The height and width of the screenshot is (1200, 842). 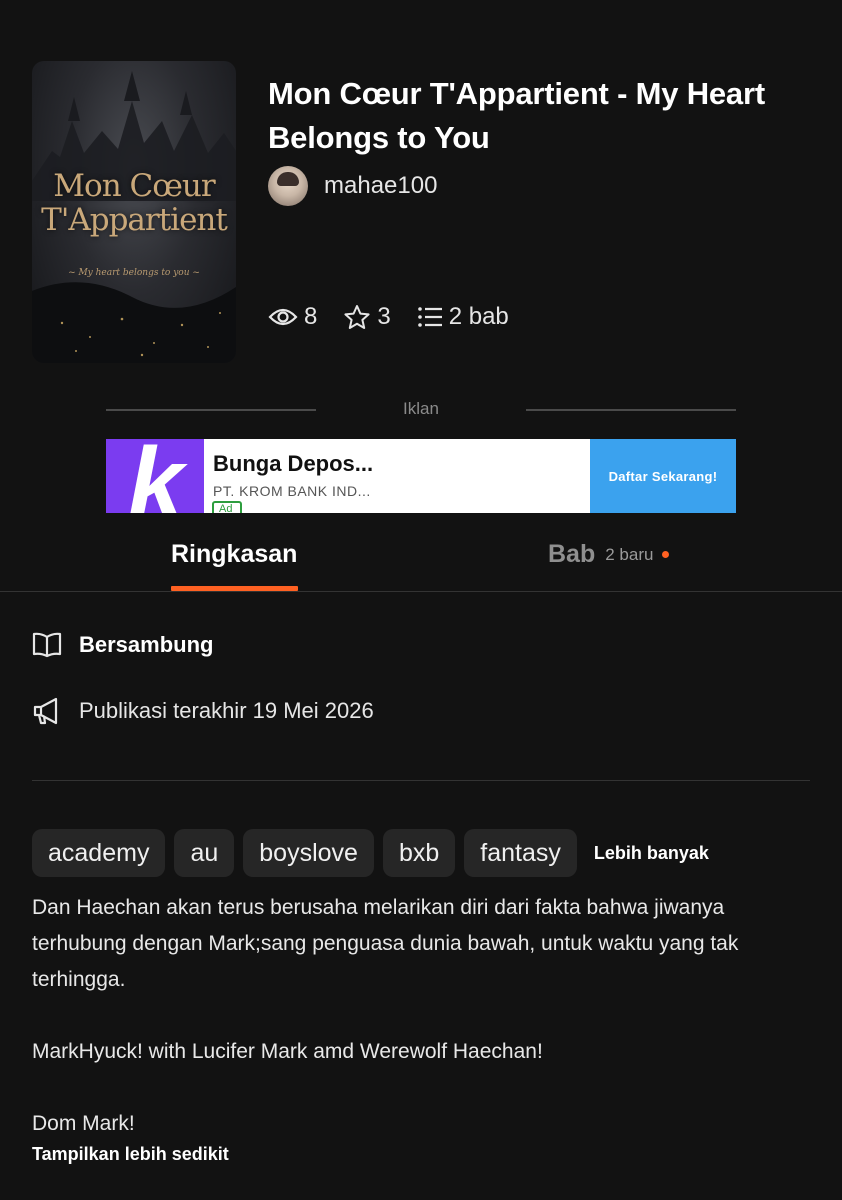 What do you see at coordinates (429, 317) in the screenshot?
I see `list-icon` at bounding box center [429, 317].